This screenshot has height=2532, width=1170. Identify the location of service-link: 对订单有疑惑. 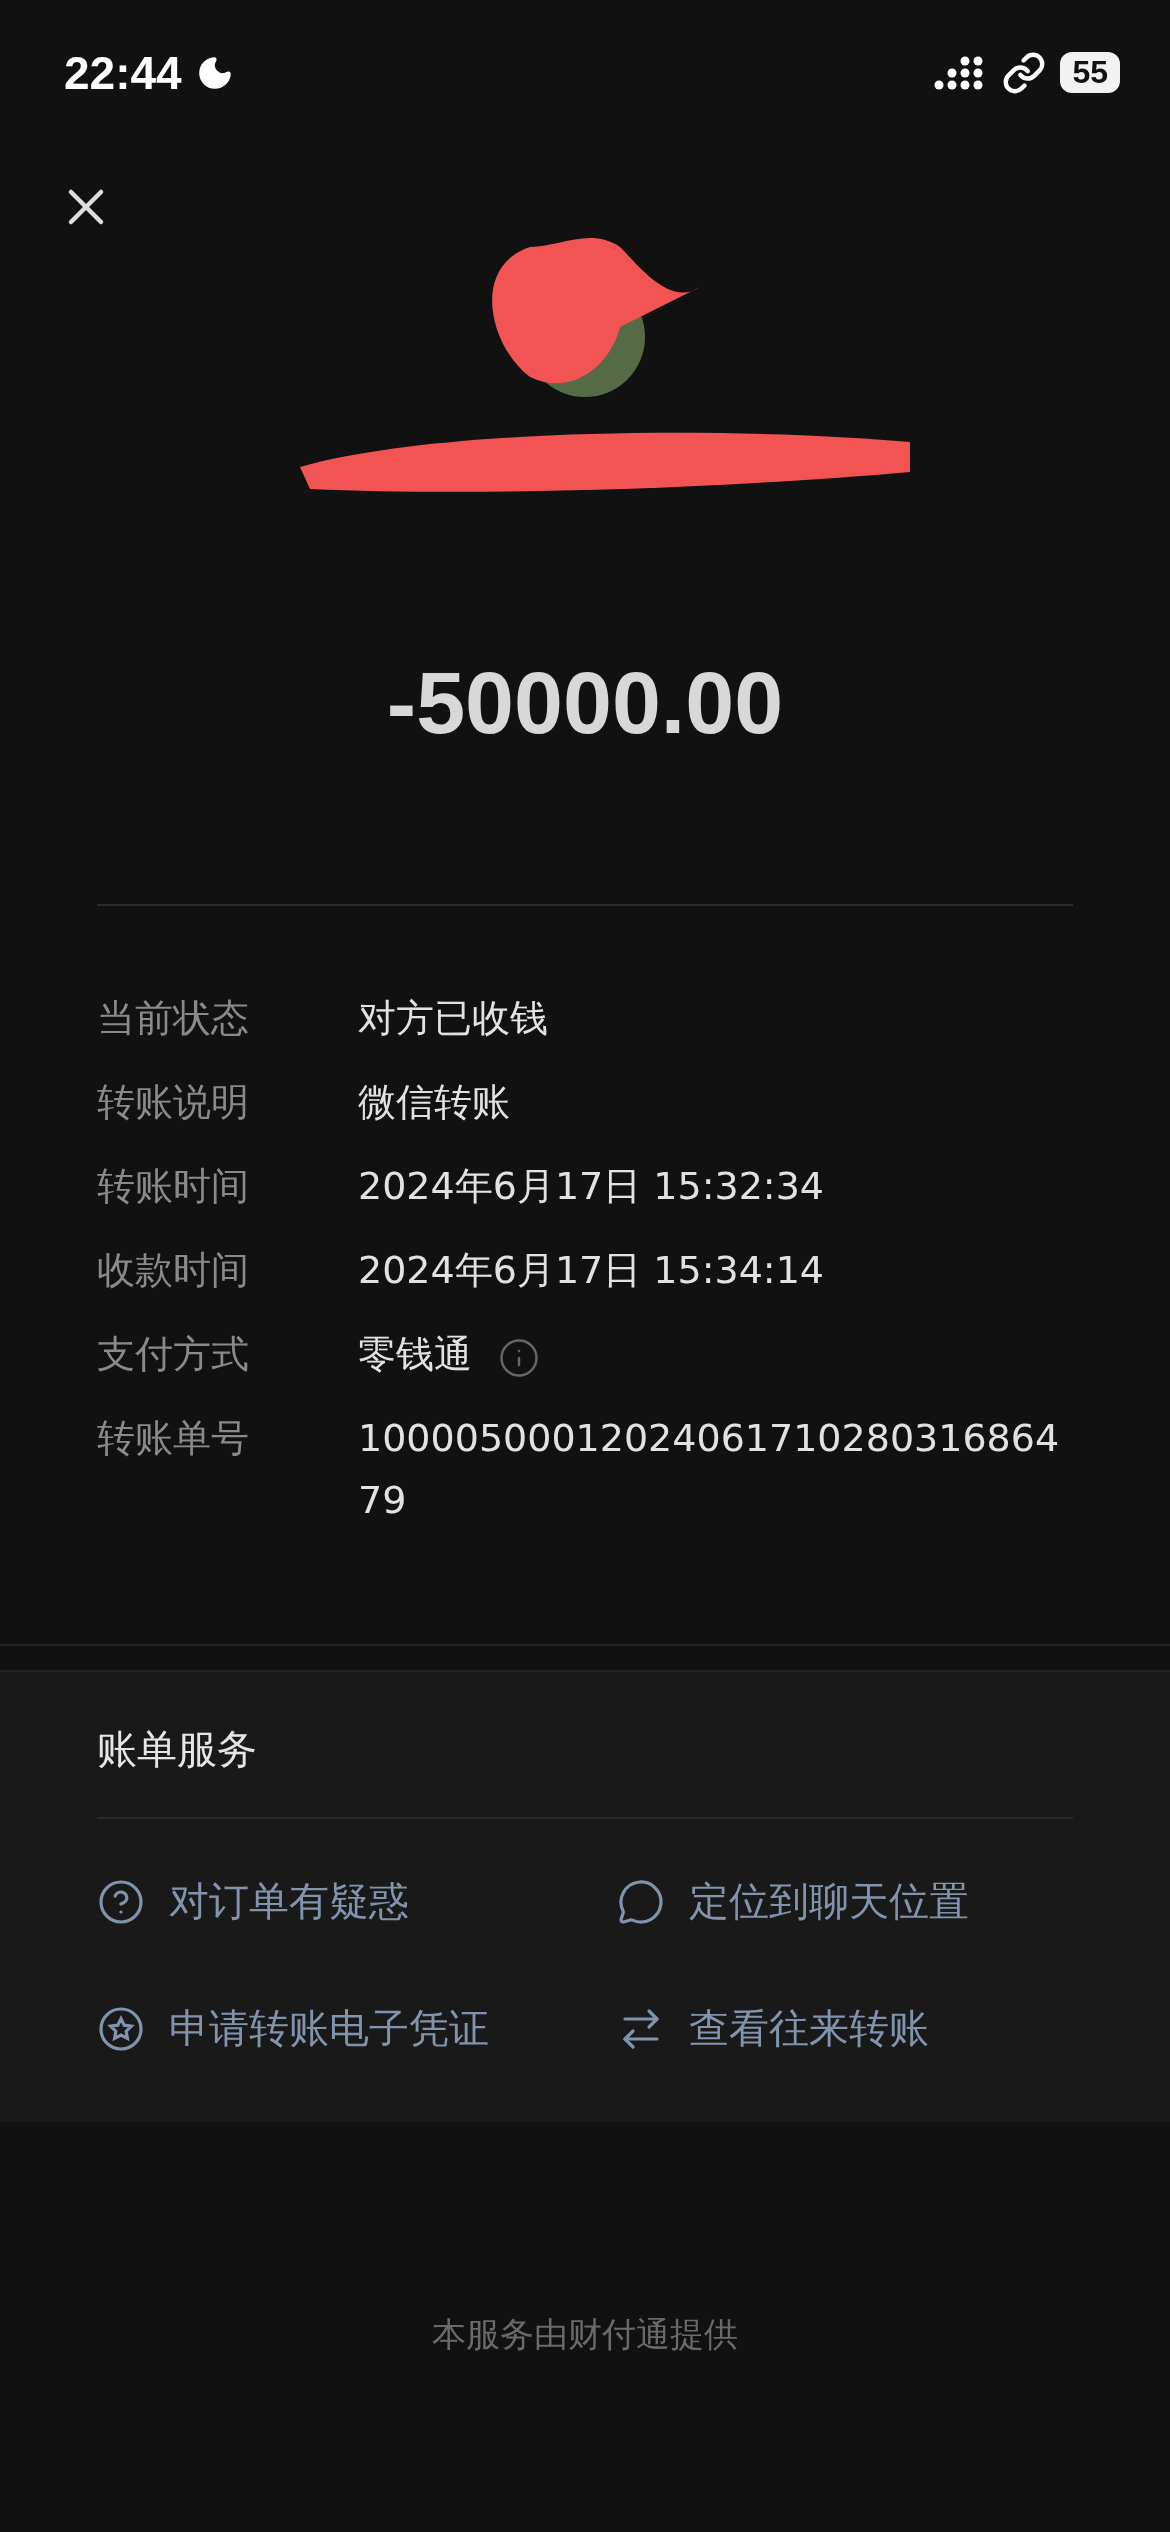
(357, 1901).